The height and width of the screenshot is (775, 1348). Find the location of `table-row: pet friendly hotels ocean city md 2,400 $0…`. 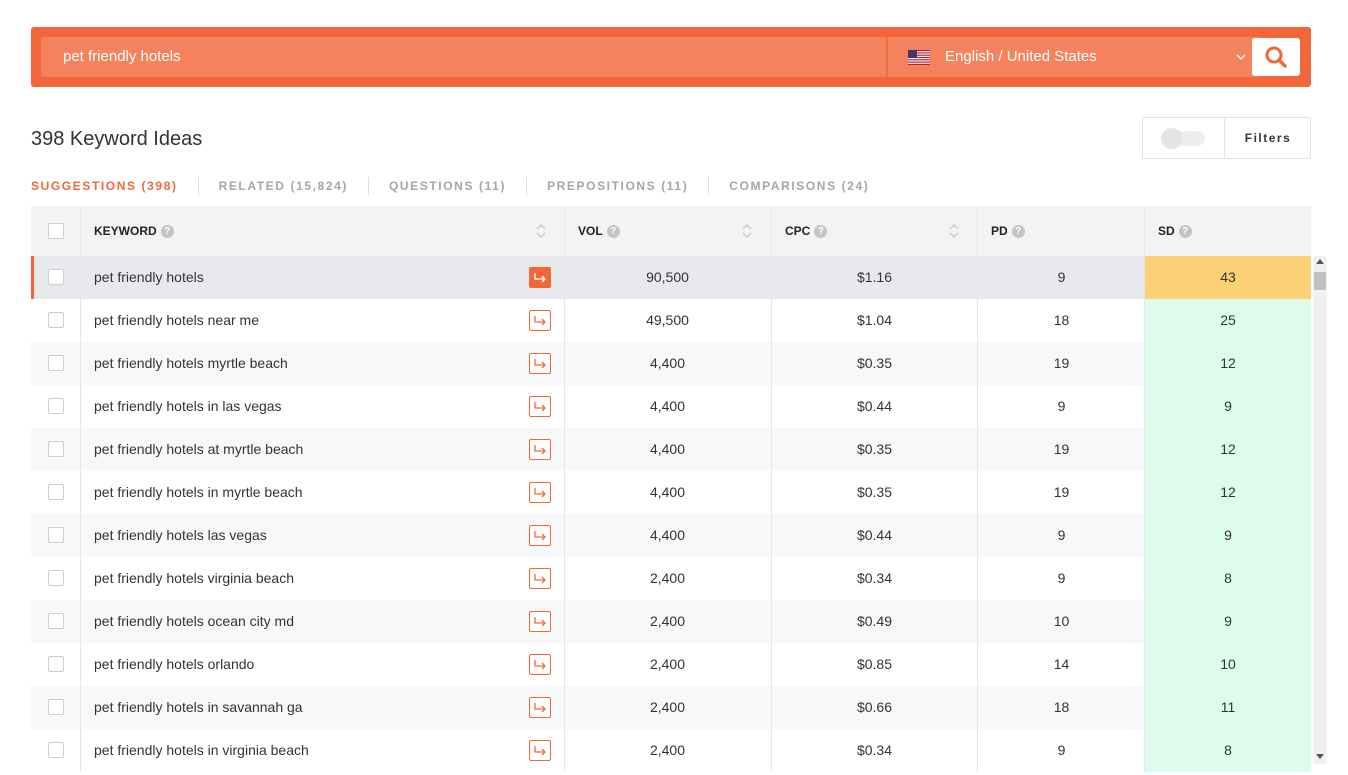

table-row: pet friendly hotels ocean city md 2,400 $0… is located at coordinates (671, 621).